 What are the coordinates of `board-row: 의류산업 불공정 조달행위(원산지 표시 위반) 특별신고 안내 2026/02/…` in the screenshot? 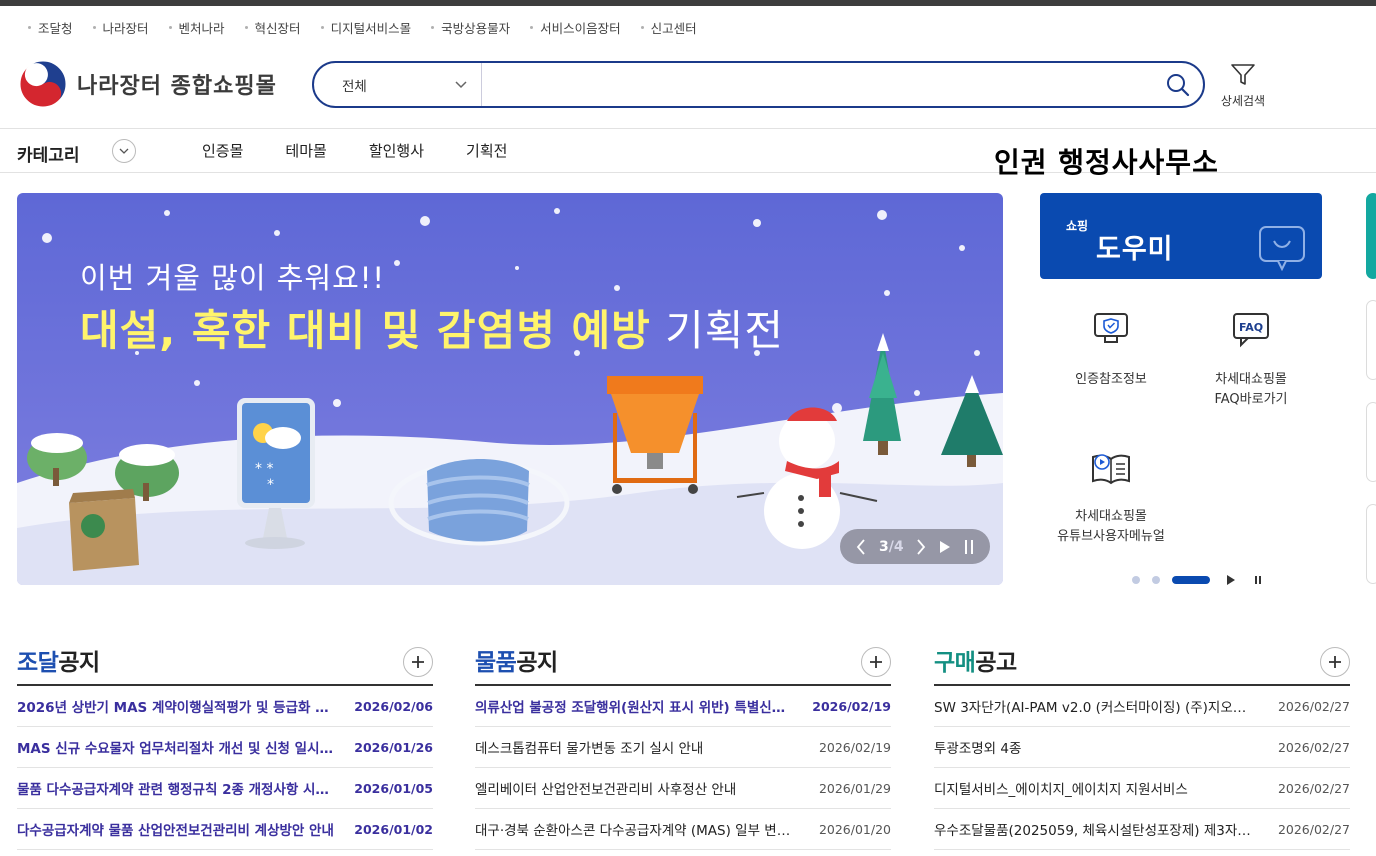 It's located at (683, 706).